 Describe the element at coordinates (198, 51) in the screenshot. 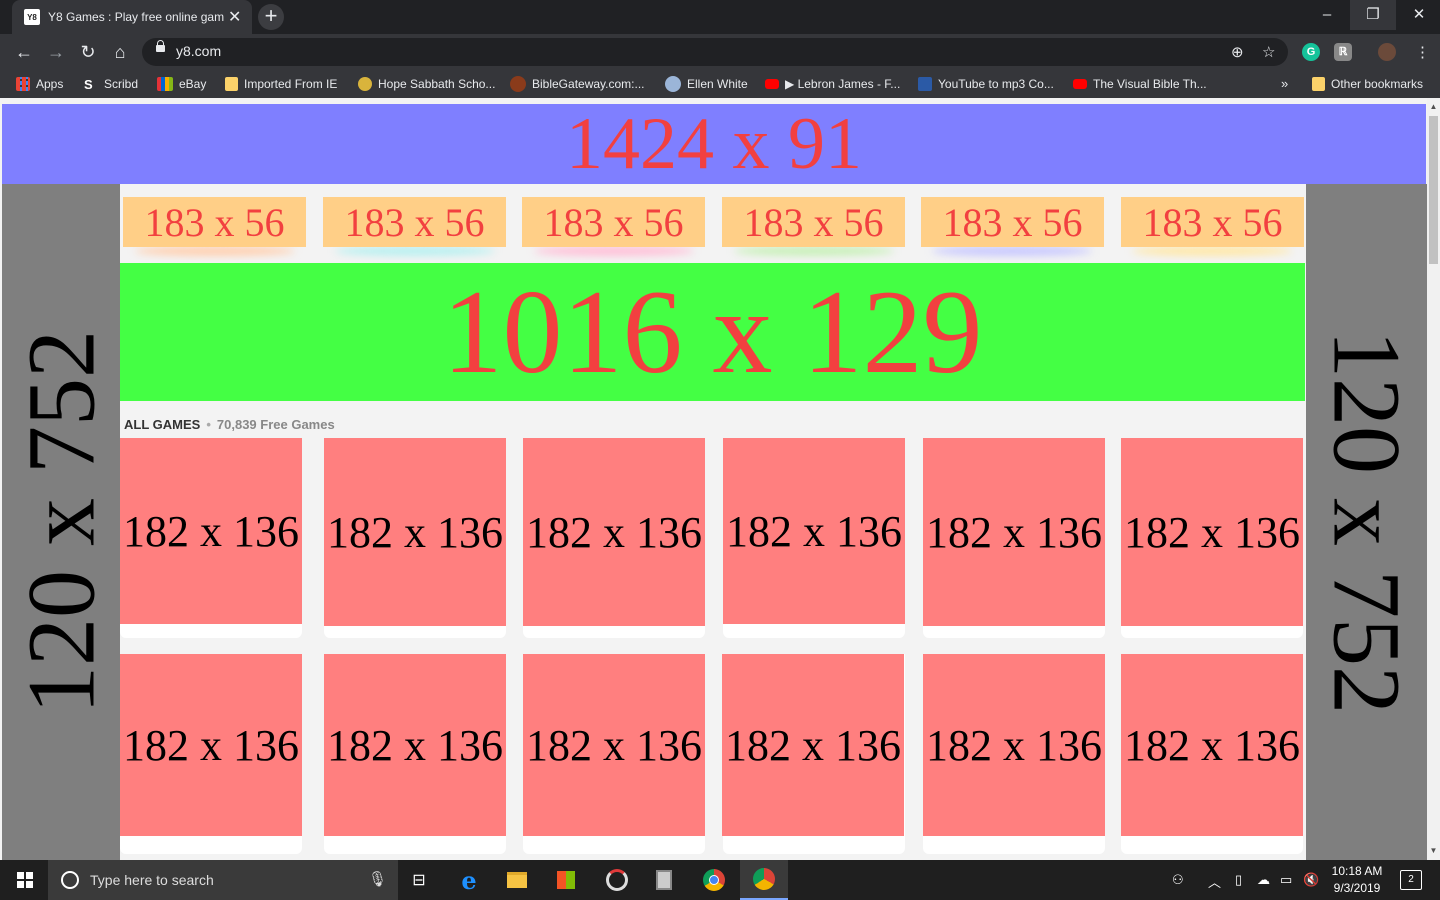

I see `url-text: y8.com` at that location.